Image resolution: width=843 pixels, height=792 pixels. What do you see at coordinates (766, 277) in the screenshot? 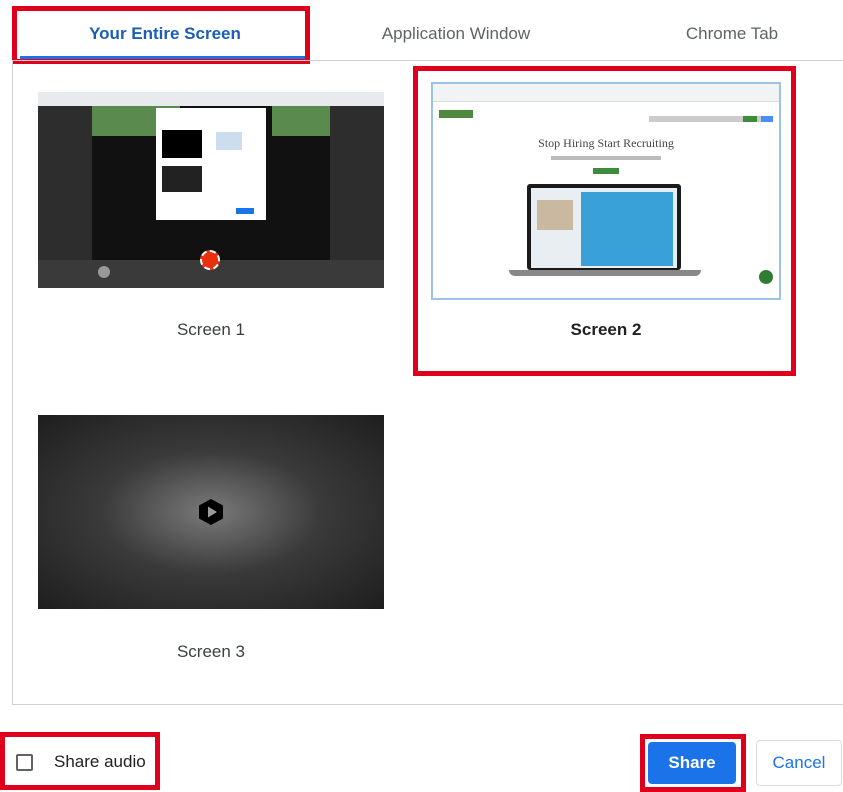
I see `chat-badge-icon` at bounding box center [766, 277].